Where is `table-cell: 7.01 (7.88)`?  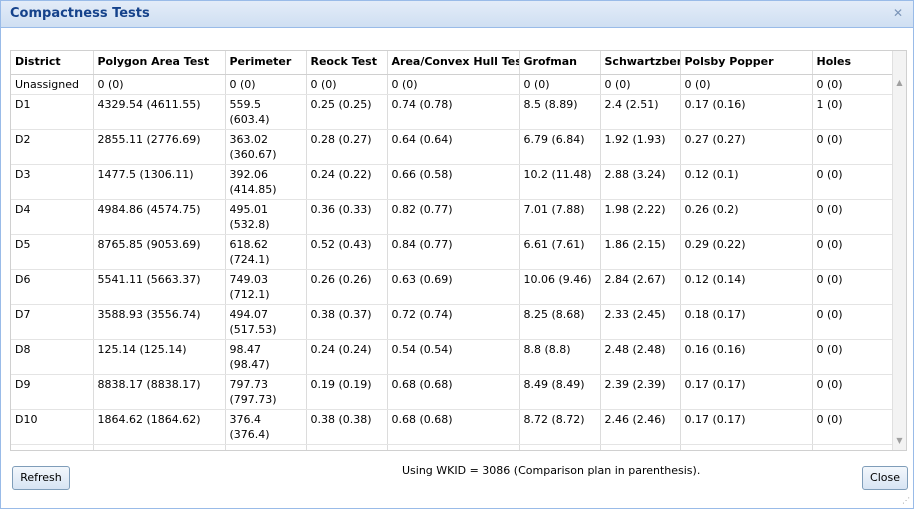 table-cell: 7.01 (7.88) is located at coordinates (560, 217).